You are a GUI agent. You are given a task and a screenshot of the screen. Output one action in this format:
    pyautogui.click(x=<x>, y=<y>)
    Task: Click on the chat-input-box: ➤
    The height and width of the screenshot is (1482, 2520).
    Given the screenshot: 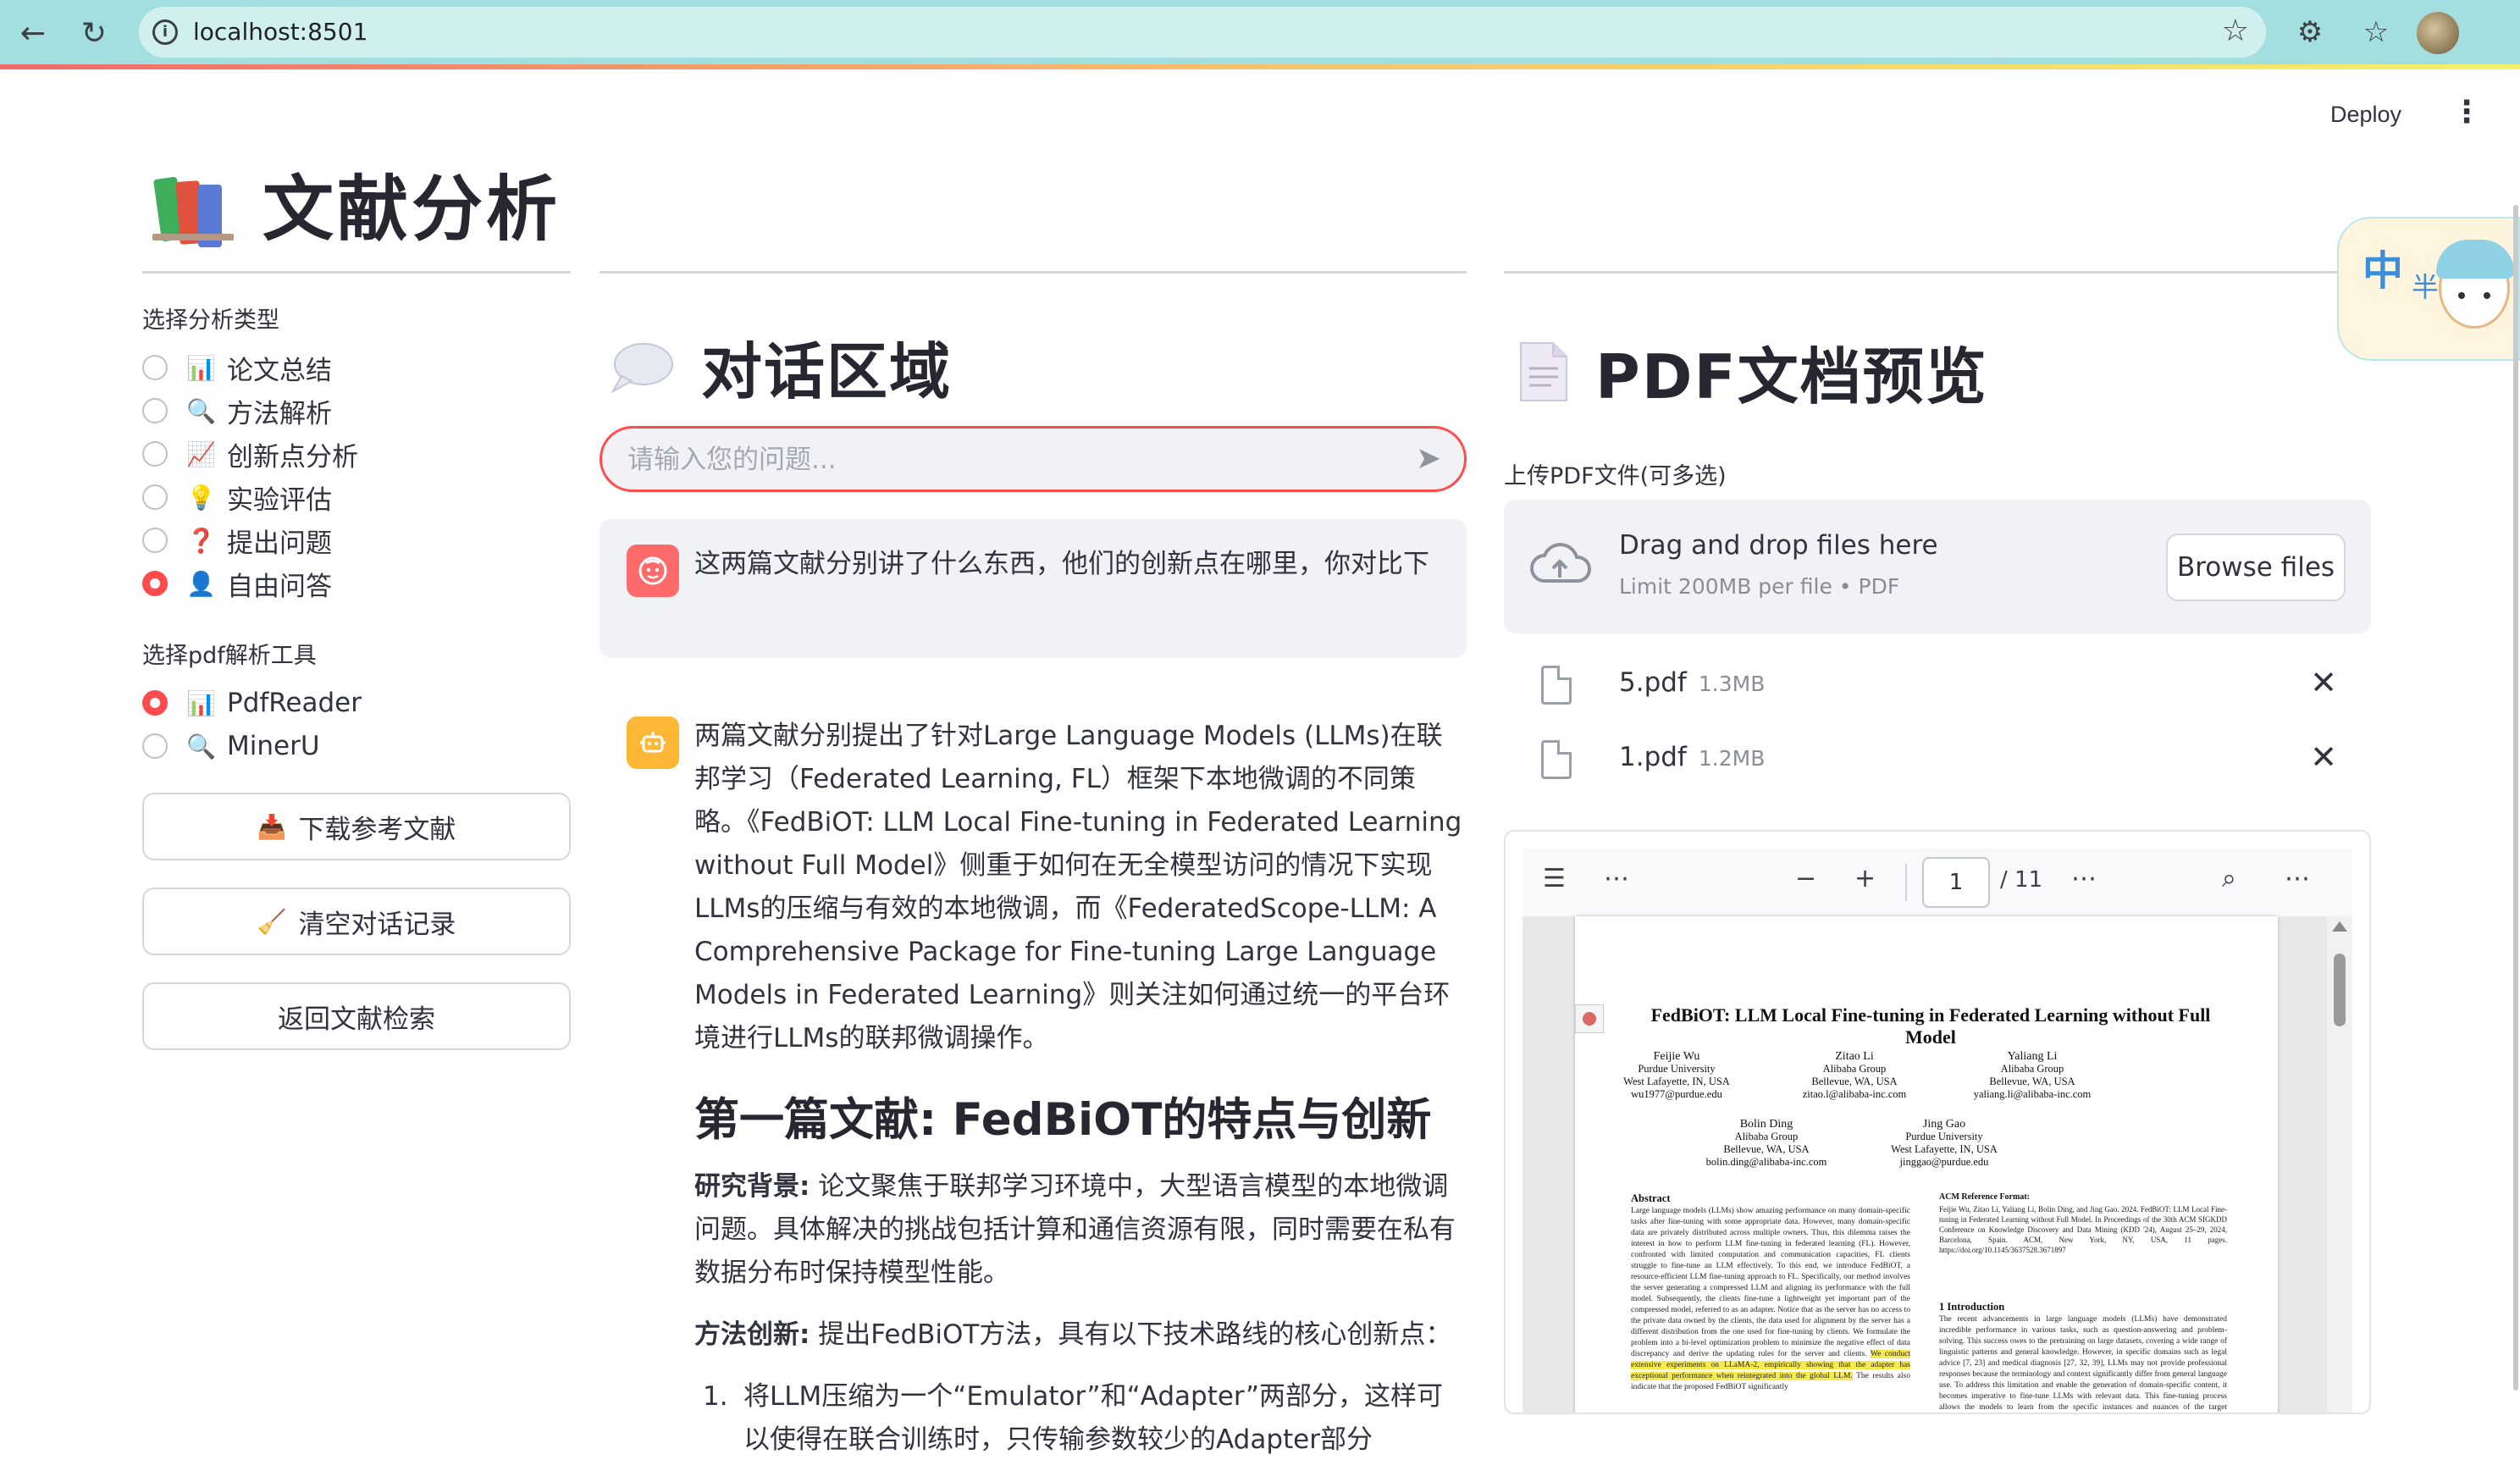 What is the action you would take?
    pyautogui.click(x=1033, y=459)
    